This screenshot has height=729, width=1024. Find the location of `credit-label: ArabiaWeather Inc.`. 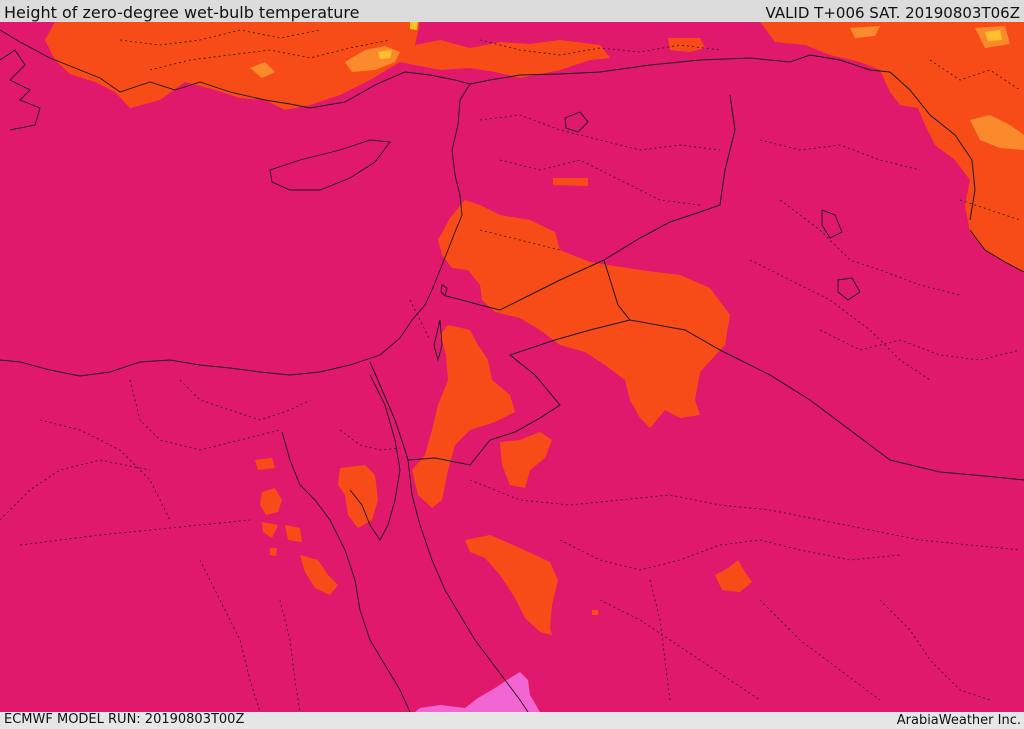

credit-label: ArabiaWeather Inc. is located at coordinates (958, 720).